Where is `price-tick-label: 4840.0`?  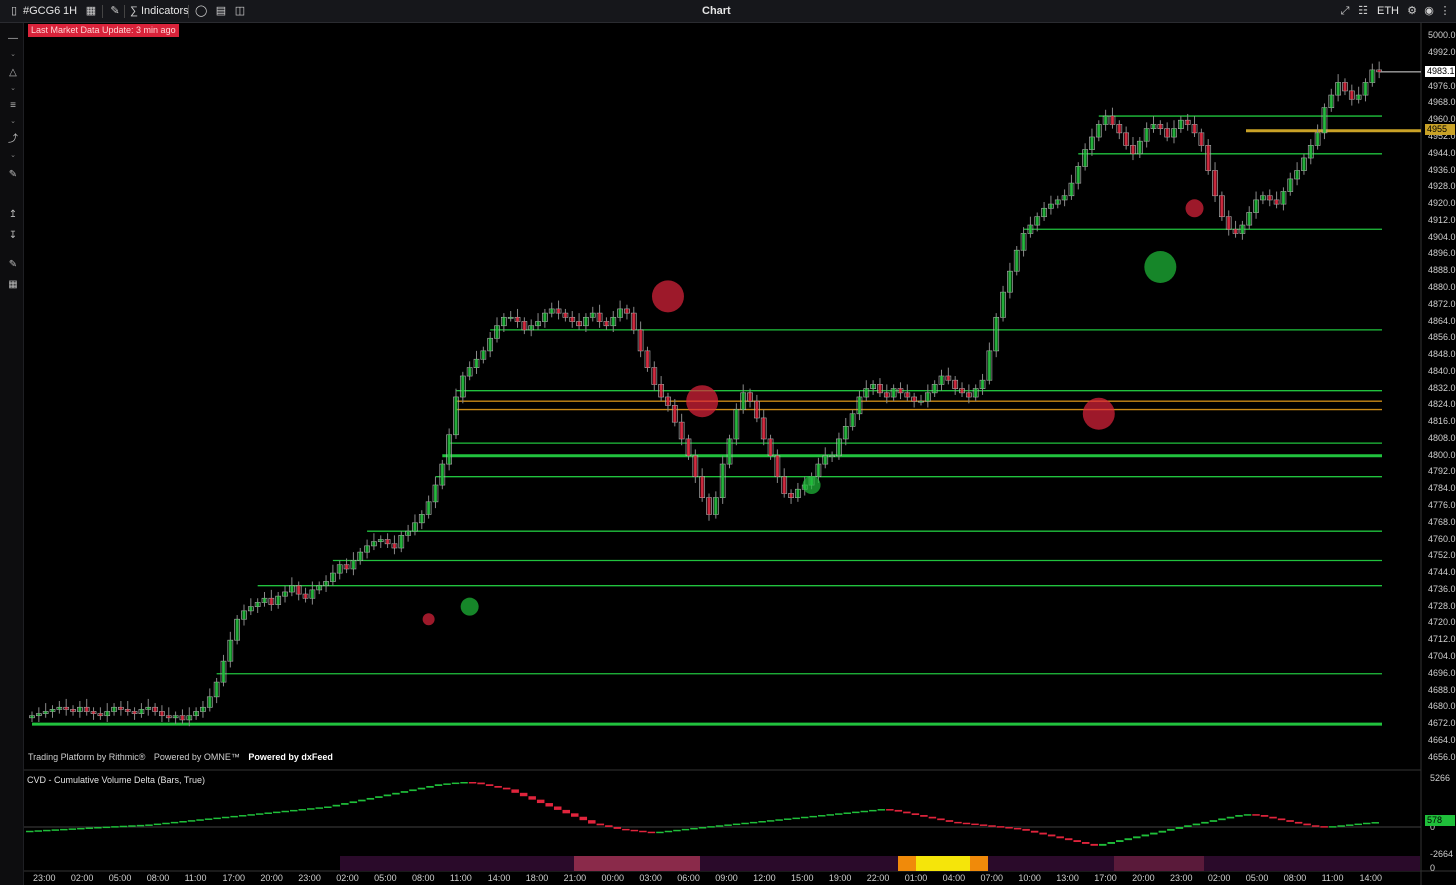 price-tick-label: 4840.0 is located at coordinates (1442, 370).